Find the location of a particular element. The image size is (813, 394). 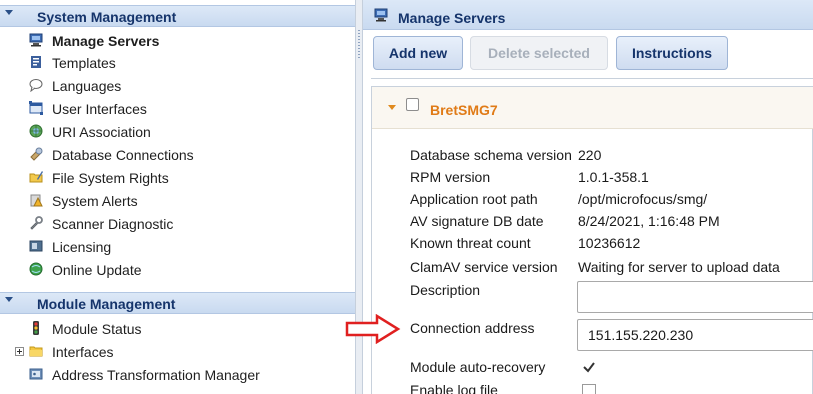

nav-item-label: System Alerts is located at coordinates (95, 201).